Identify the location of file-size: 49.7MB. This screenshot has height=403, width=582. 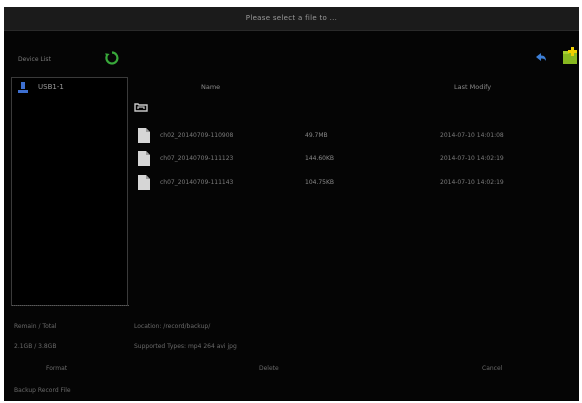
(316, 135).